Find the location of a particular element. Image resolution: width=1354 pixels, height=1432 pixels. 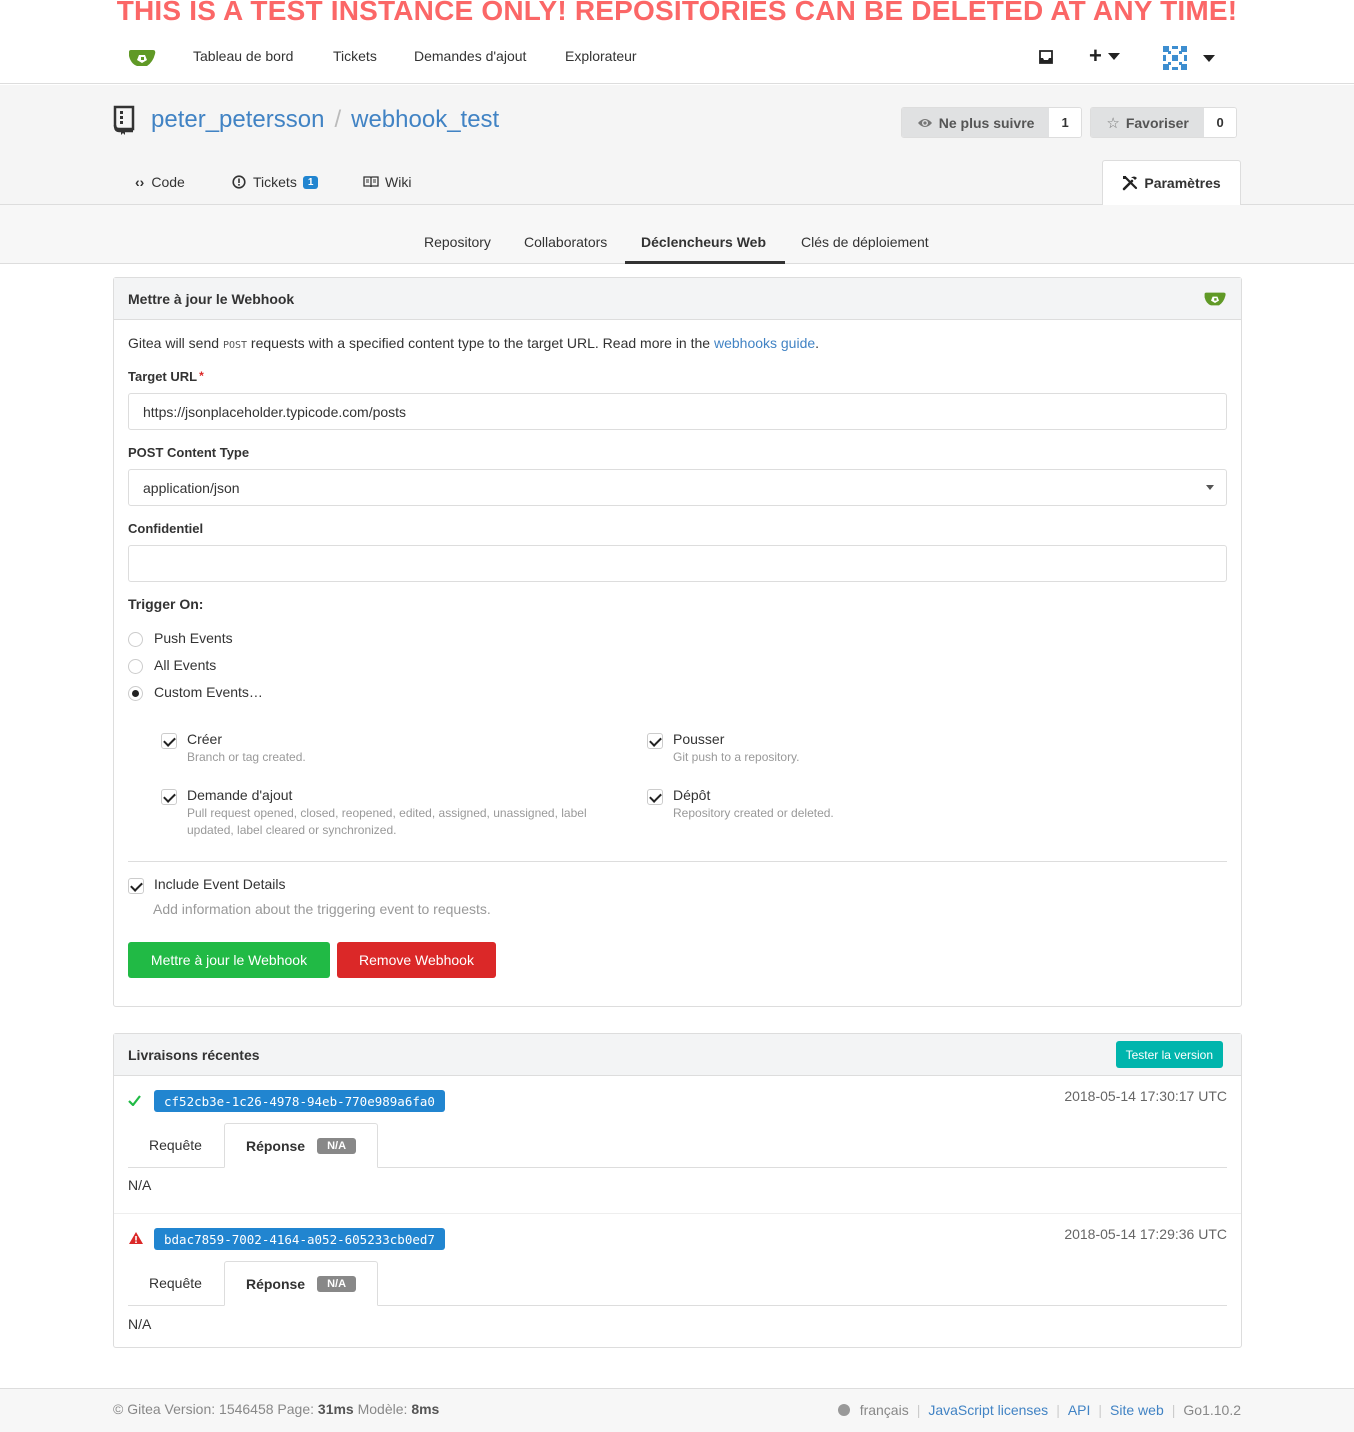

star-button-group: ☆ Favoriser 0 is located at coordinates (1163, 122).